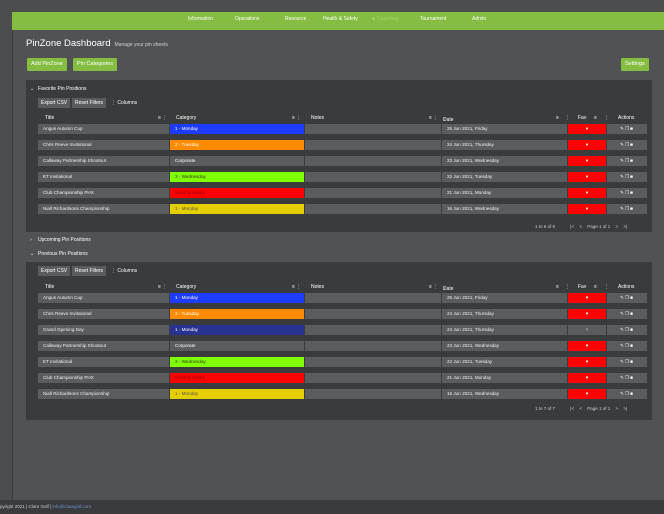 This screenshot has width=664, height=514. What do you see at coordinates (237, 314) in the screenshot?
I see `category-cell: 2 - Tuesday` at bounding box center [237, 314].